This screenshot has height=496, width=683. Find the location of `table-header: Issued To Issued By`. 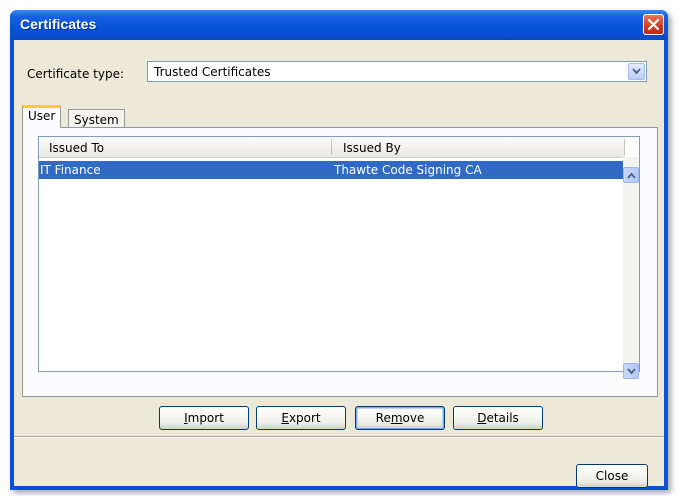

table-header: Issued To Issued By is located at coordinates (332, 147).